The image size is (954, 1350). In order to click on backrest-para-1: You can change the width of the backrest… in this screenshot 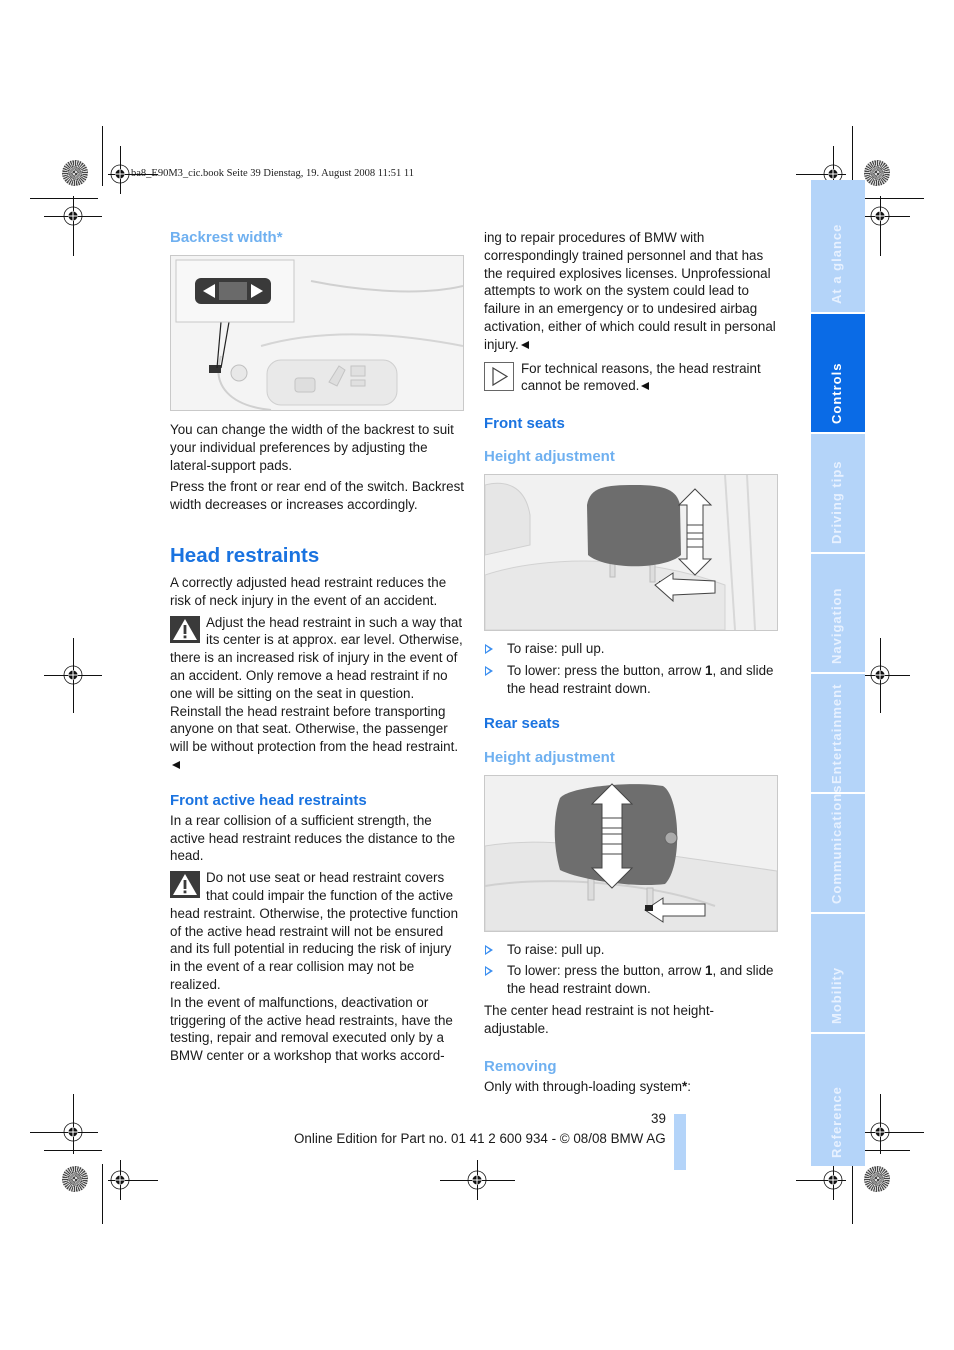, I will do `click(312, 447)`.